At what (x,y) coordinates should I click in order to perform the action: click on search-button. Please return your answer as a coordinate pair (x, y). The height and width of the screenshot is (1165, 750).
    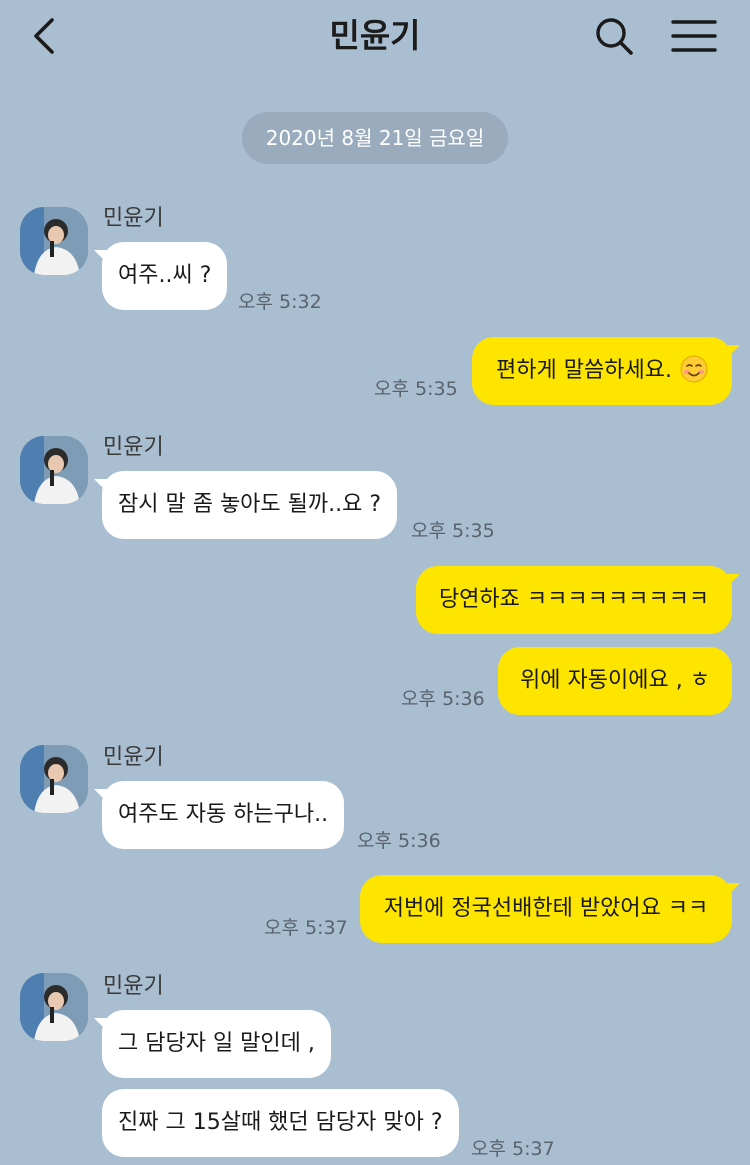
    Looking at the image, I should click on (615, 37).